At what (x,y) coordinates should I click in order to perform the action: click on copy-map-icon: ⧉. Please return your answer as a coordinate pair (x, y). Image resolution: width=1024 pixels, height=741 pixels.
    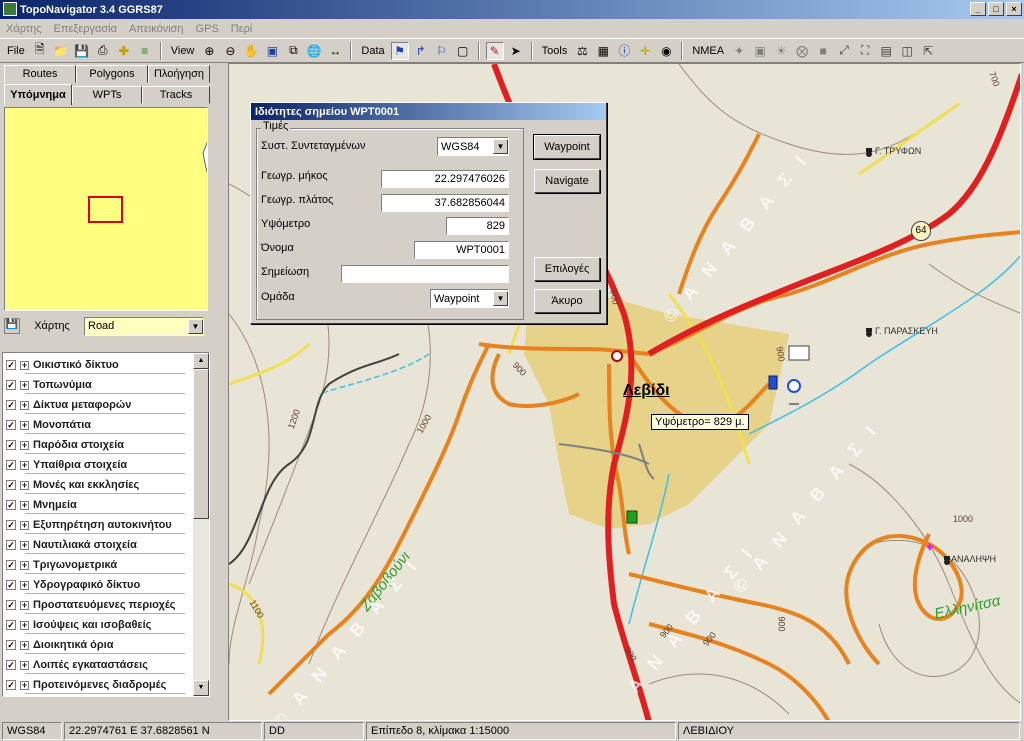
    Looking at the image, I should click on (293, 51).